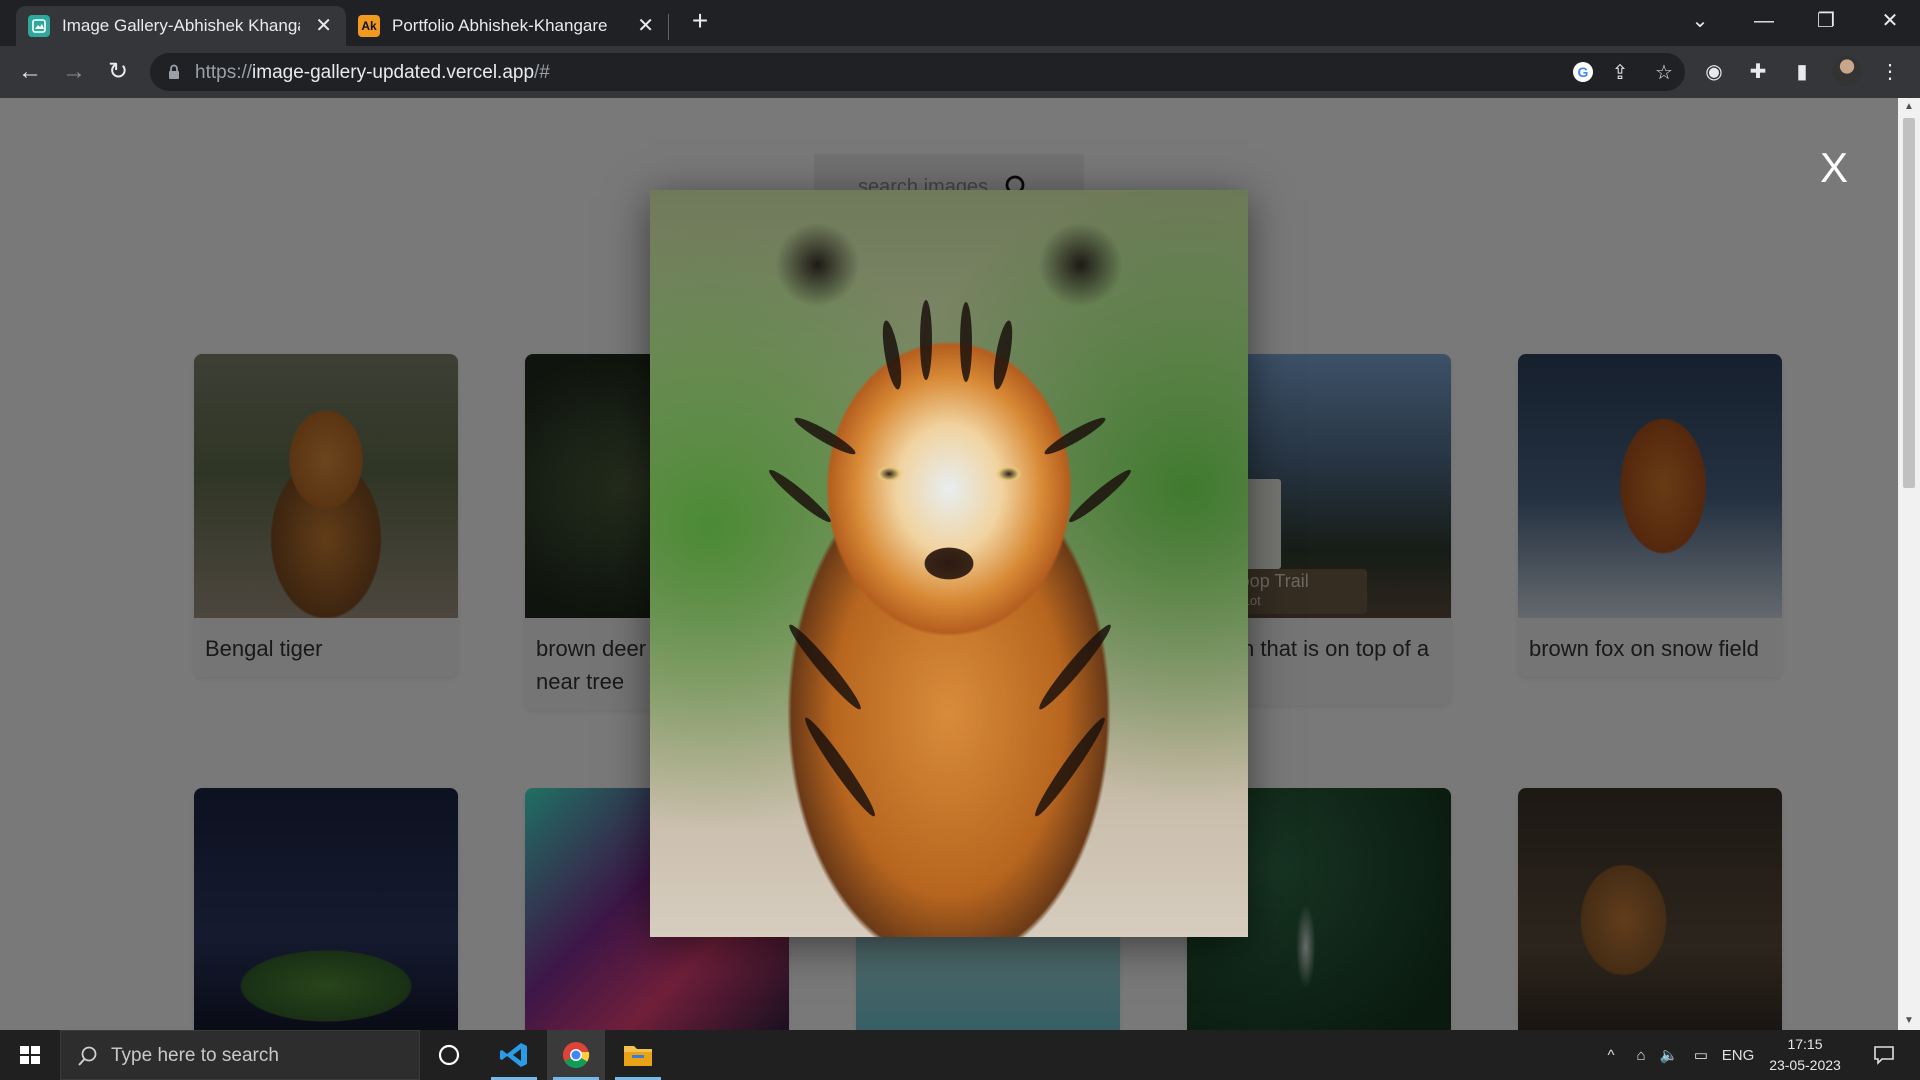 The width and height of the screenshot is (1920, 1080). What do you see at coordinates (393, 72) in the screenshot?
I see `url-host: image-gallery-updated.vercel.app` at bounding box center [393, 72].